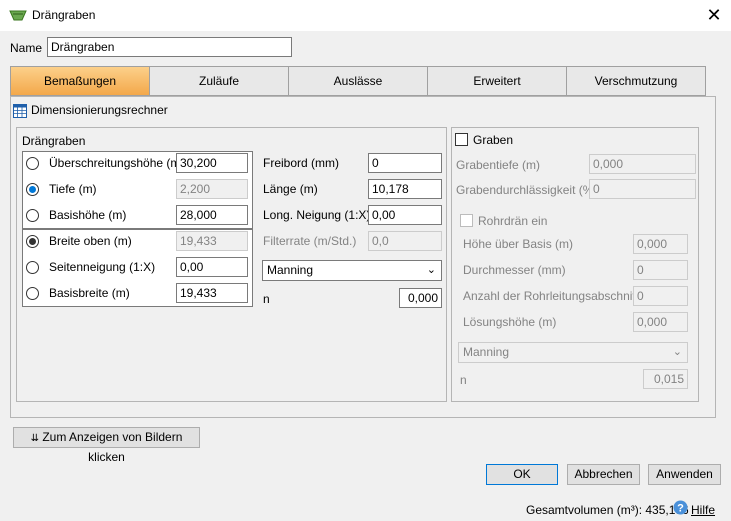  I want to click on dimension-calculator-button: Dimensionierungsrechner, so click(93, 111).